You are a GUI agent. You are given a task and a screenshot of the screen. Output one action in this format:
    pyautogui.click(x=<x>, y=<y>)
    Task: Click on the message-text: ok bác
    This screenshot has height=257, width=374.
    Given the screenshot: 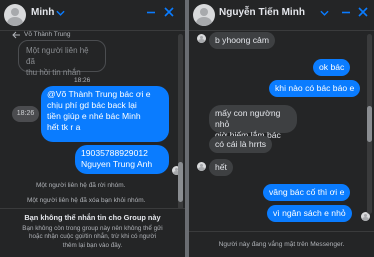 What is the action you would take?
    pyautogui.click(x=332, y=67)
    